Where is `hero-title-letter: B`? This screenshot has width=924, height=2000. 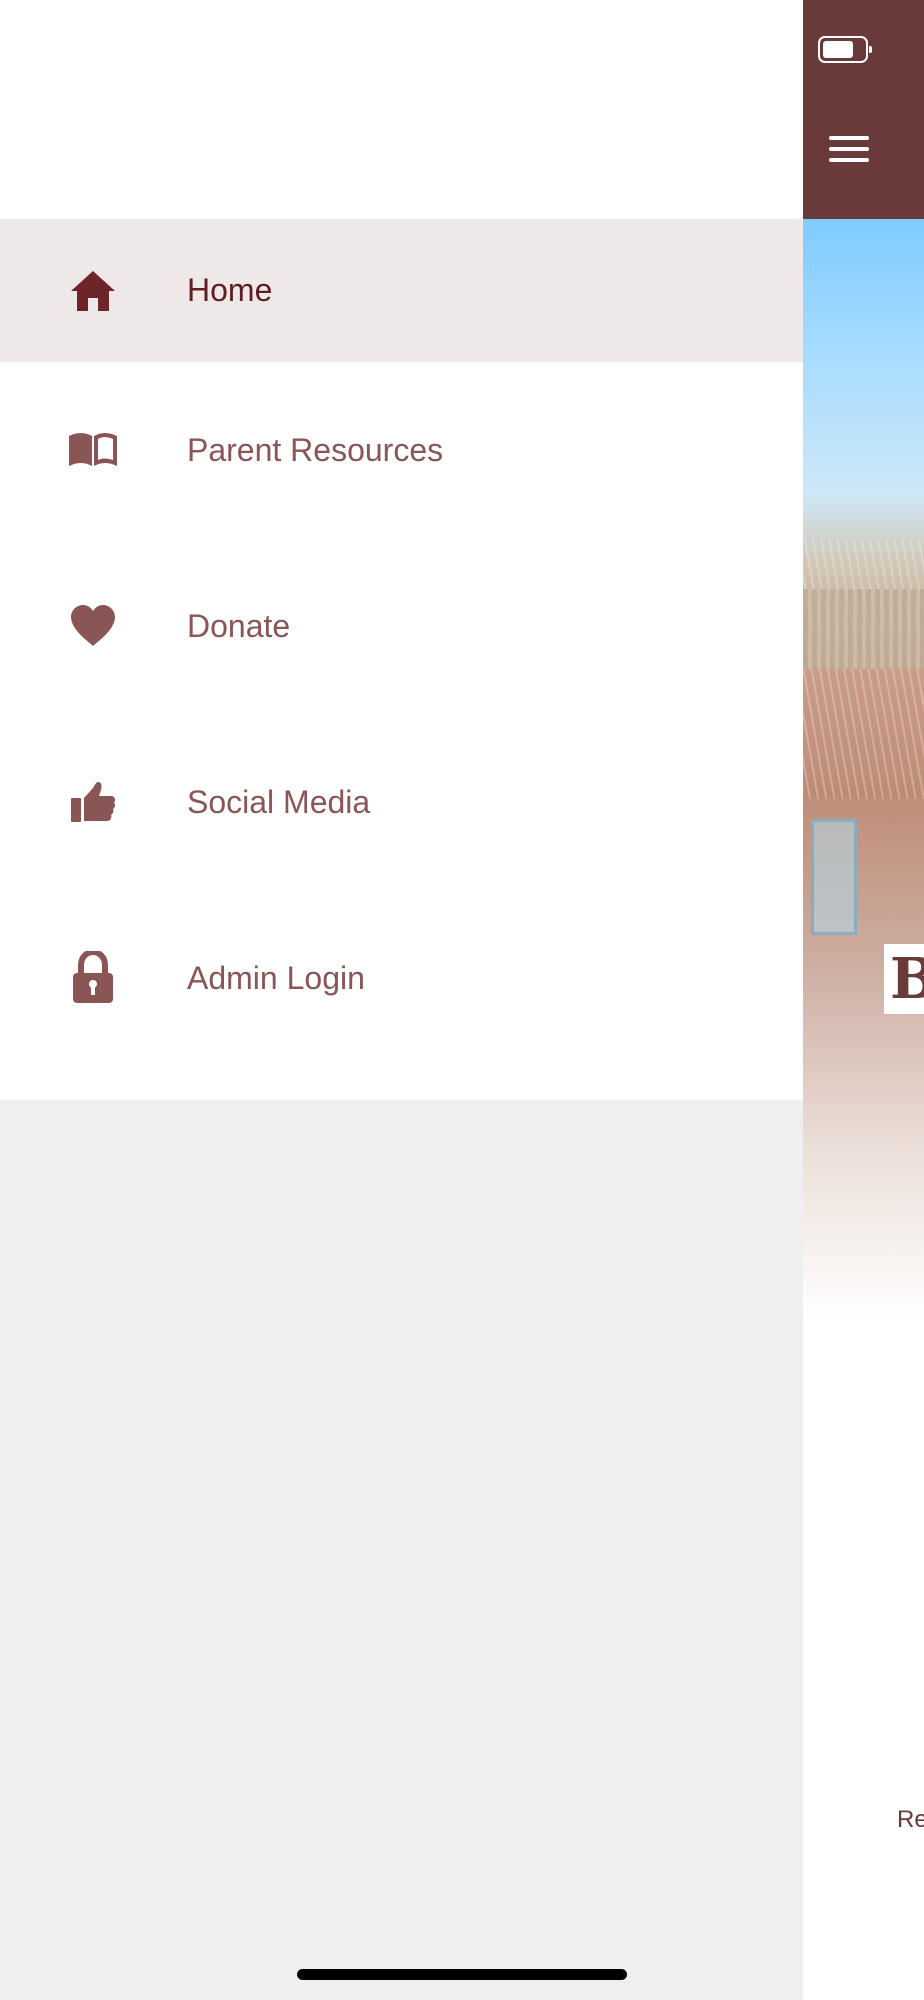
hero-title-letter: B is located at coordinates (904, 979).